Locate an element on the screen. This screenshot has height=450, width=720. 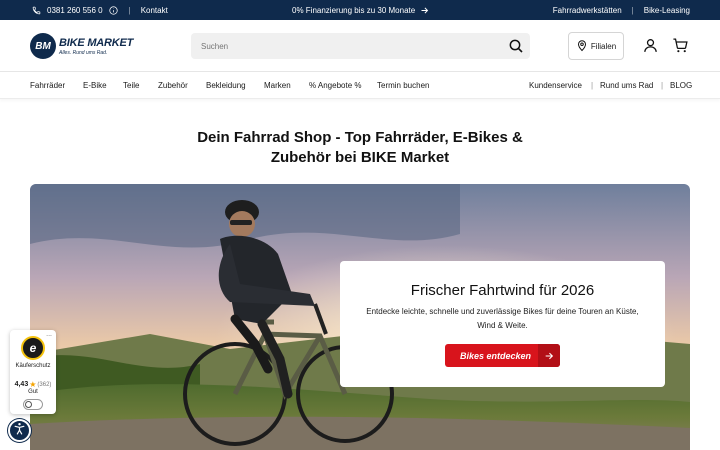
logo: BM BIKE MARKET Alles. Rund ums Rad. is located at coordinates (81, 46).